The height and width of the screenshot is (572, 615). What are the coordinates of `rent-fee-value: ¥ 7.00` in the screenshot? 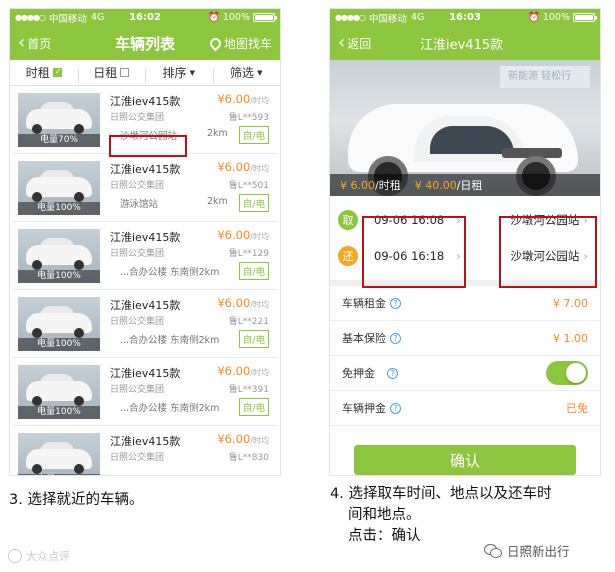 It's located at (570, 303).